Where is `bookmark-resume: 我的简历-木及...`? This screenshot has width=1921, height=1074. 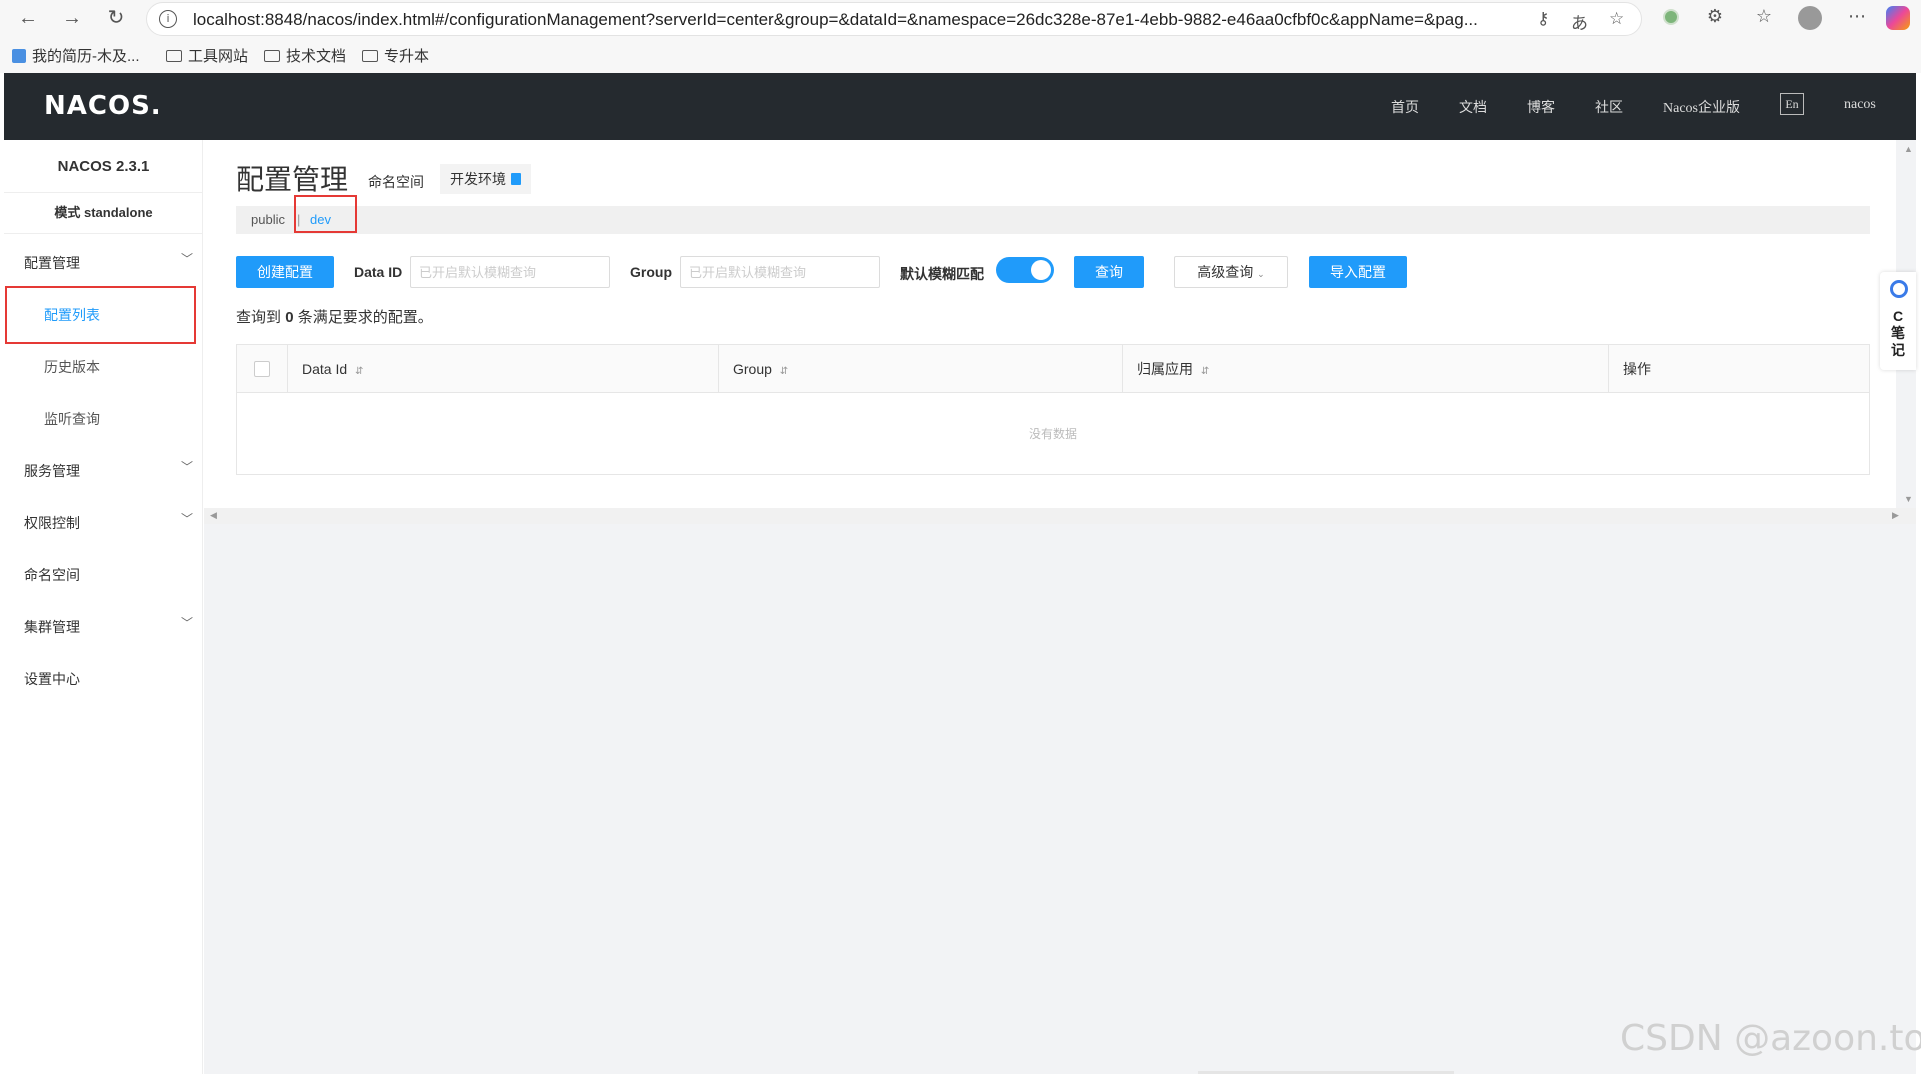
bookmark-resume: 我的简历-木及... is located at coordinates (76, 55).